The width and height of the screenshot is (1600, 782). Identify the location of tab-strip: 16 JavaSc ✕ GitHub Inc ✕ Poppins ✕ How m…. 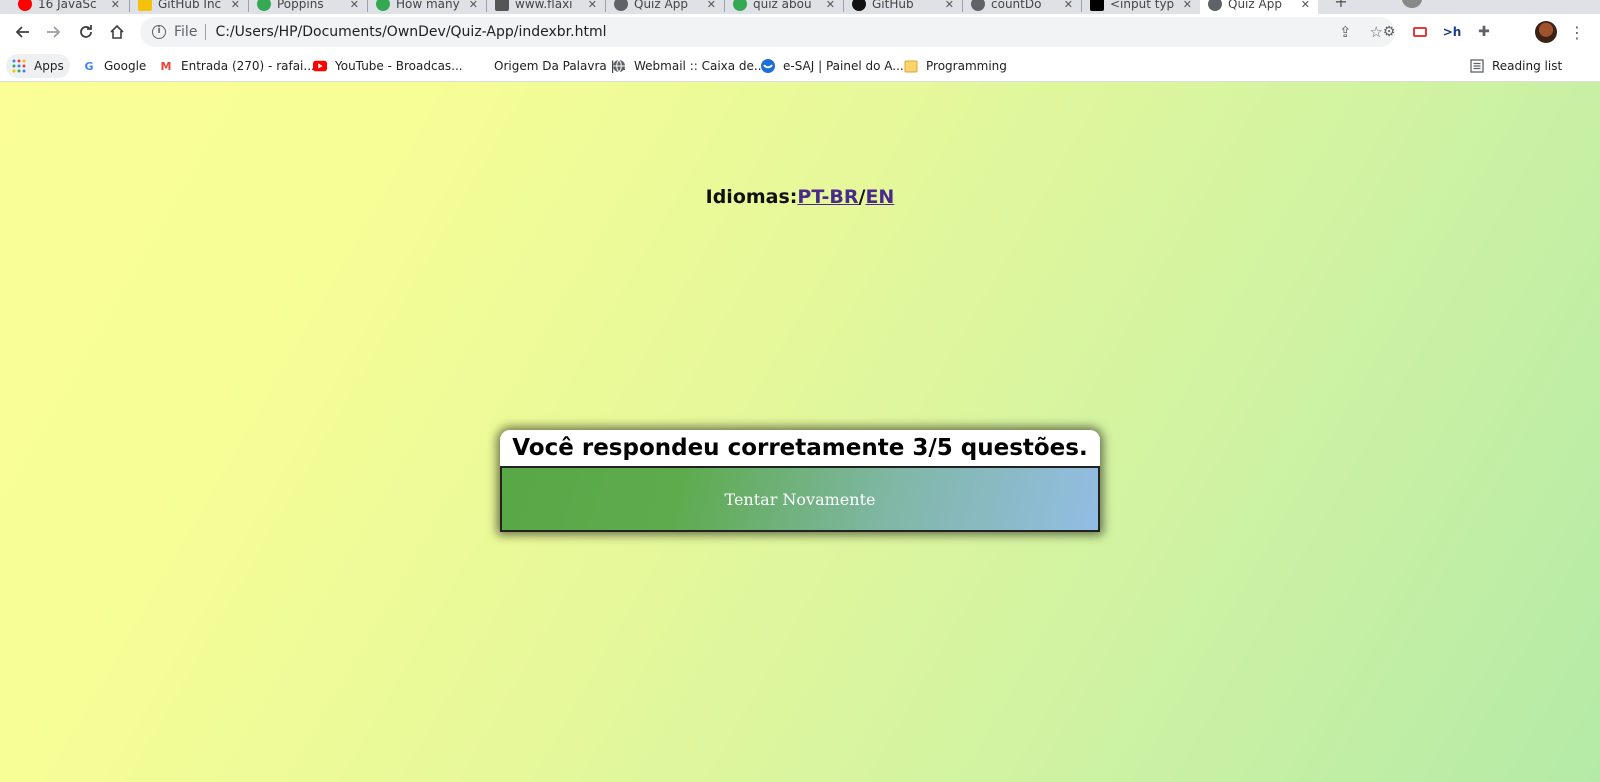
(800, 7).